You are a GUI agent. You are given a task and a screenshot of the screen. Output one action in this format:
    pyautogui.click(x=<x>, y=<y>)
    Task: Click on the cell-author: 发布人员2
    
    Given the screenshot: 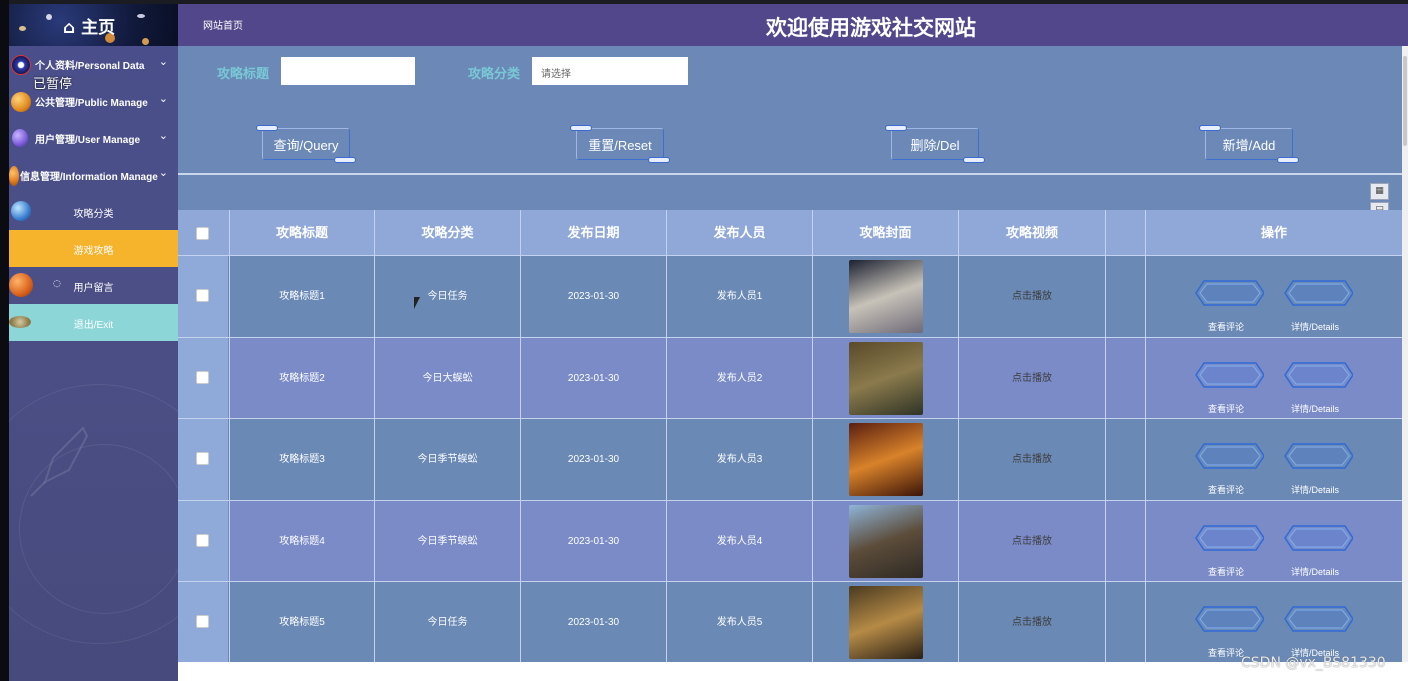 What is the action you would take?
    pyautogui.click(x=739, y=378)
    